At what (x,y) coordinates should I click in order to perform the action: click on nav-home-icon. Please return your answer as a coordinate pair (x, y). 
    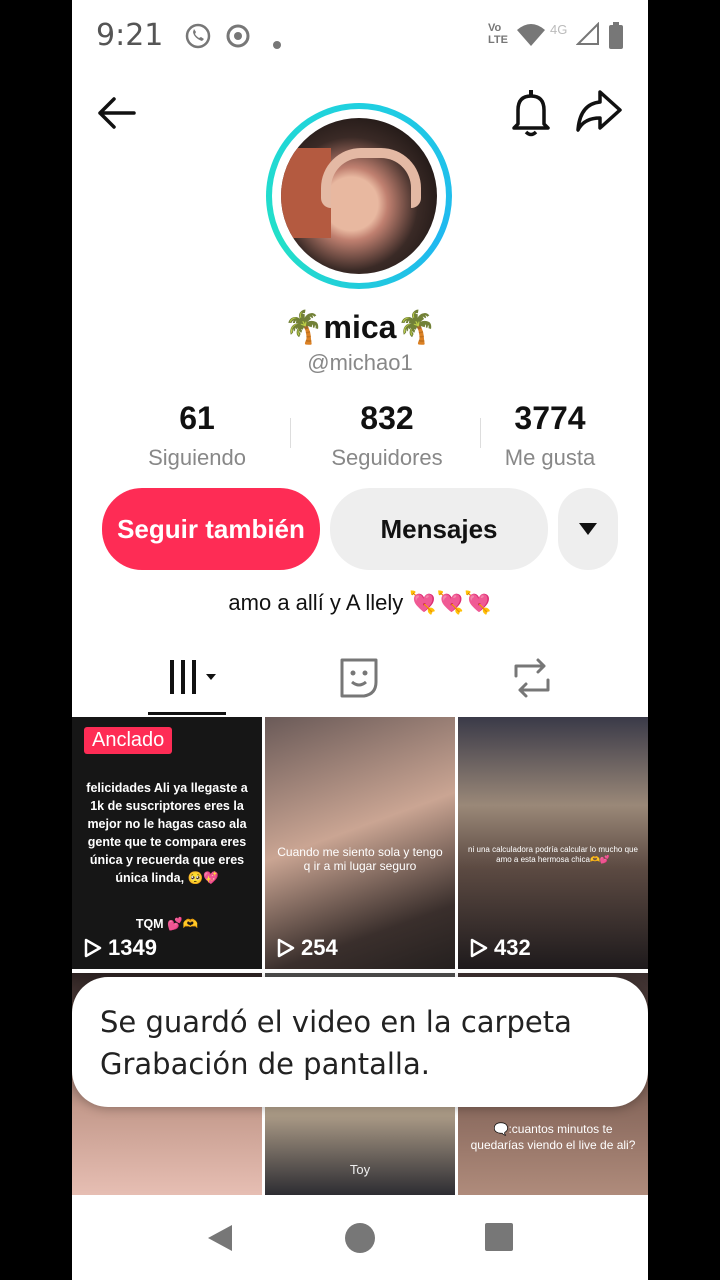
    Looking at the image, I should click on (360, 1238).